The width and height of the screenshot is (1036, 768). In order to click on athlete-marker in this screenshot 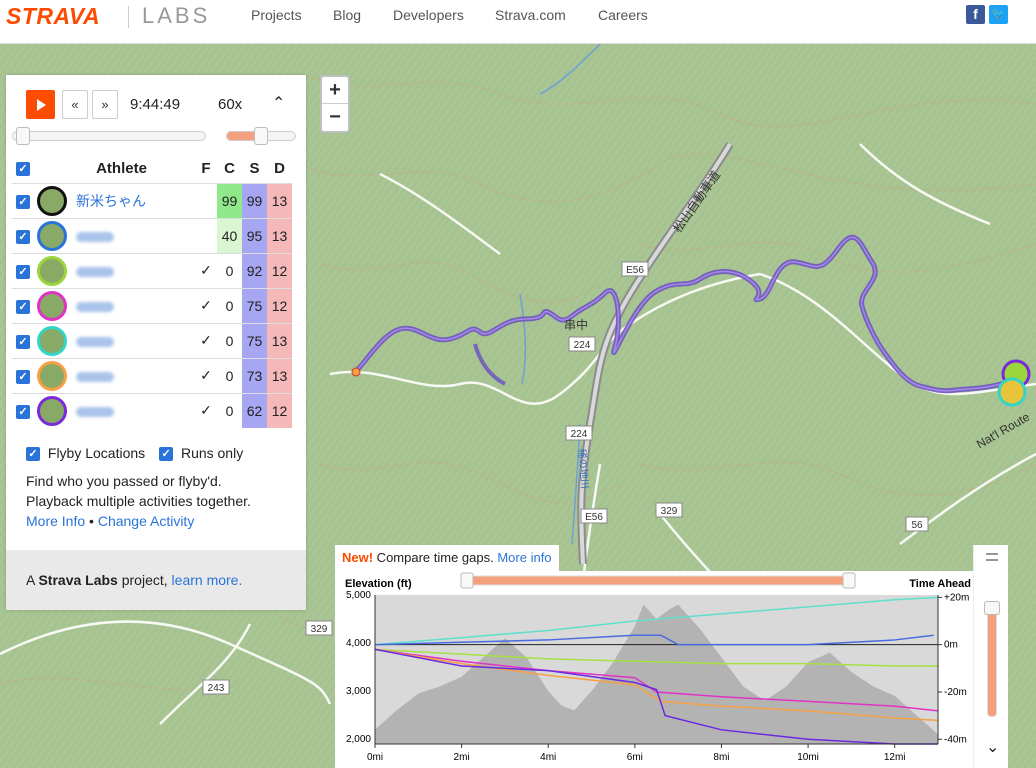, I will do `click(1012, 392)`.